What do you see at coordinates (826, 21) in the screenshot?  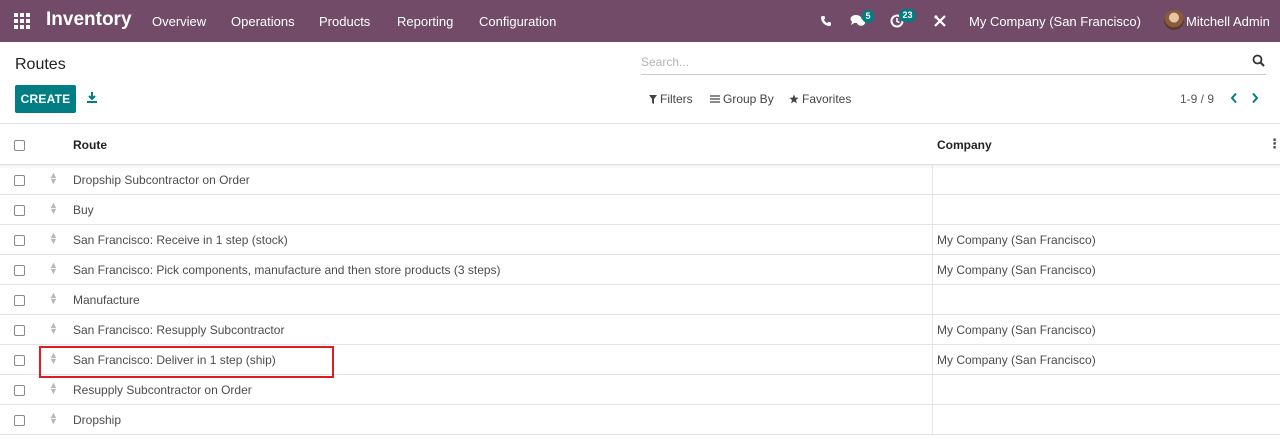 I see `phone-icon` at bounding box center [826, 21].